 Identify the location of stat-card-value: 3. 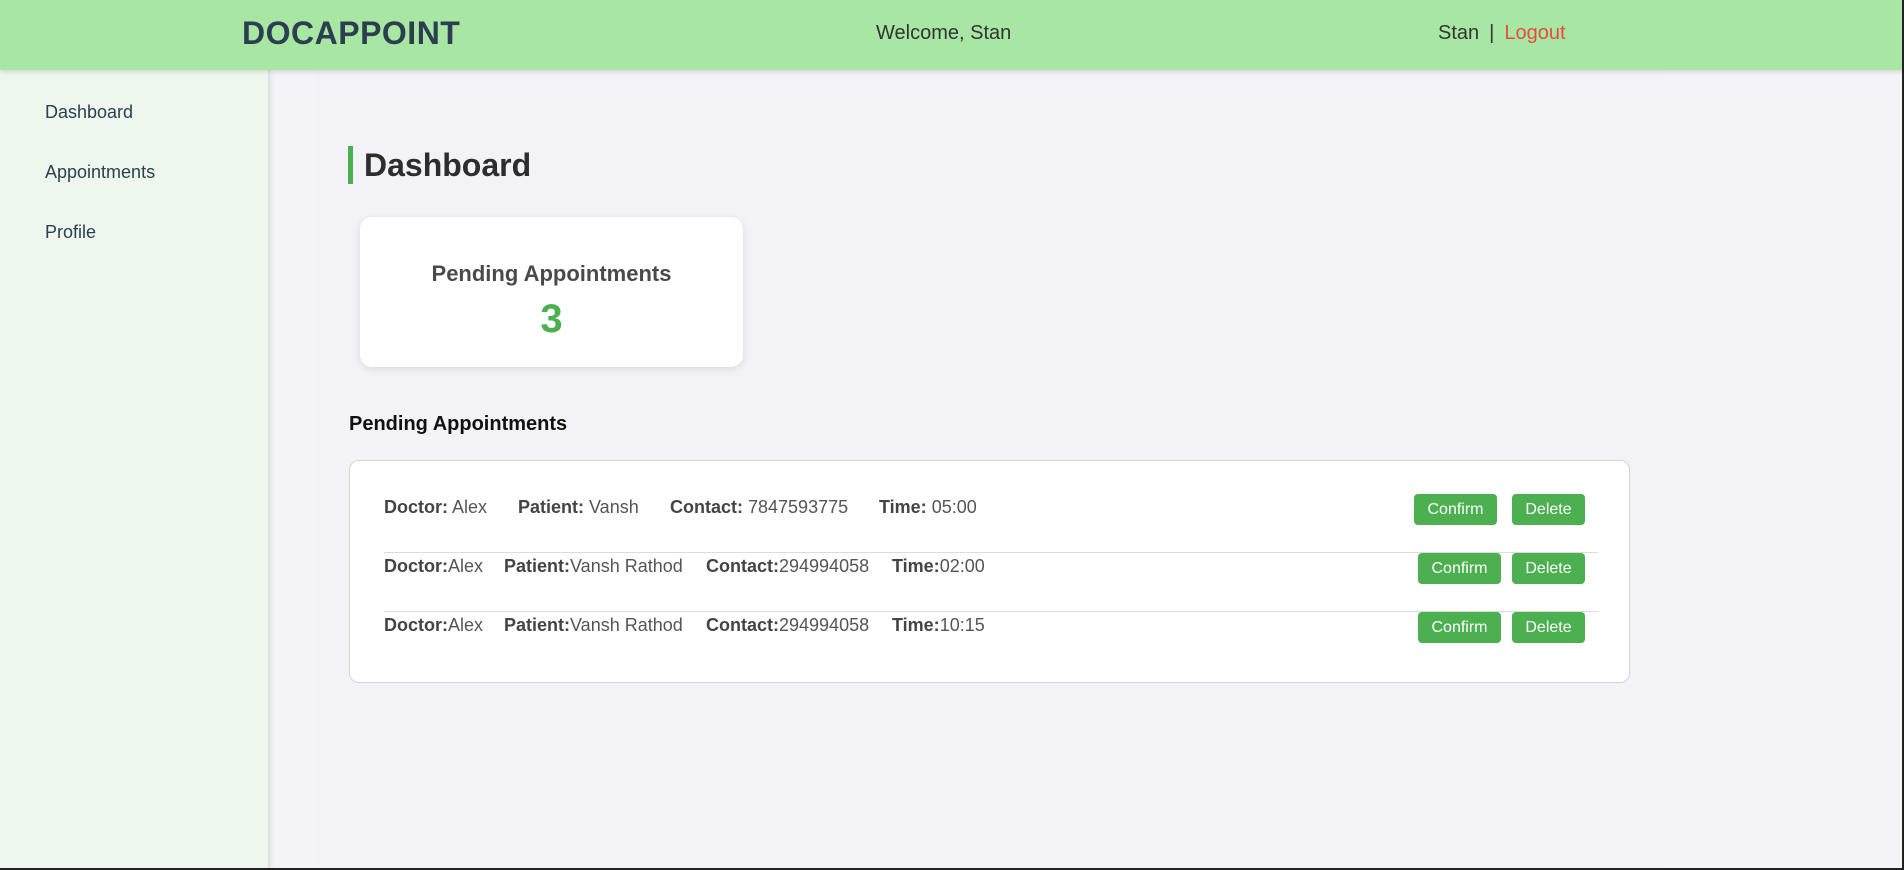
(551, 319).